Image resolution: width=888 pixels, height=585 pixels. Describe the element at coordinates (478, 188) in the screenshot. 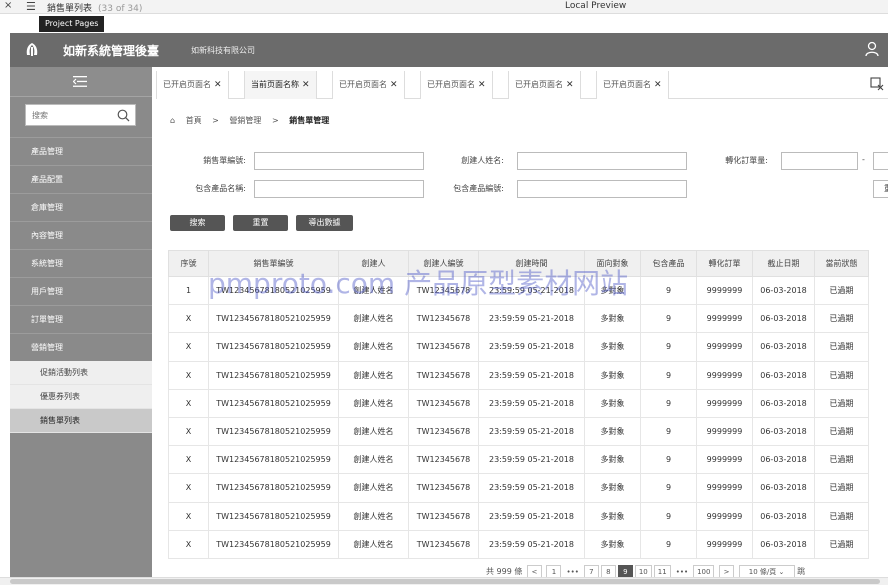

I see `product-no-label: 包含產品編號:` at that location.